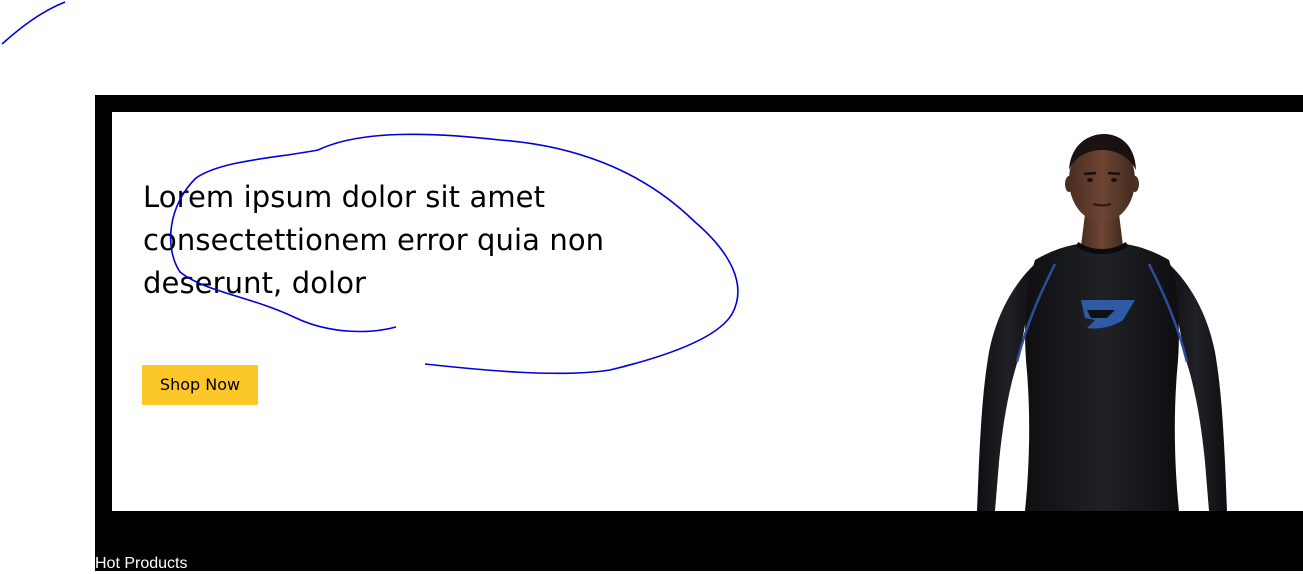 Image resolution: width=1303 pixels, height=574 pixels. Describe the element at coordinates (200, 385) in the screenshot. I see `shop-now-button: Shop Now` at that location.